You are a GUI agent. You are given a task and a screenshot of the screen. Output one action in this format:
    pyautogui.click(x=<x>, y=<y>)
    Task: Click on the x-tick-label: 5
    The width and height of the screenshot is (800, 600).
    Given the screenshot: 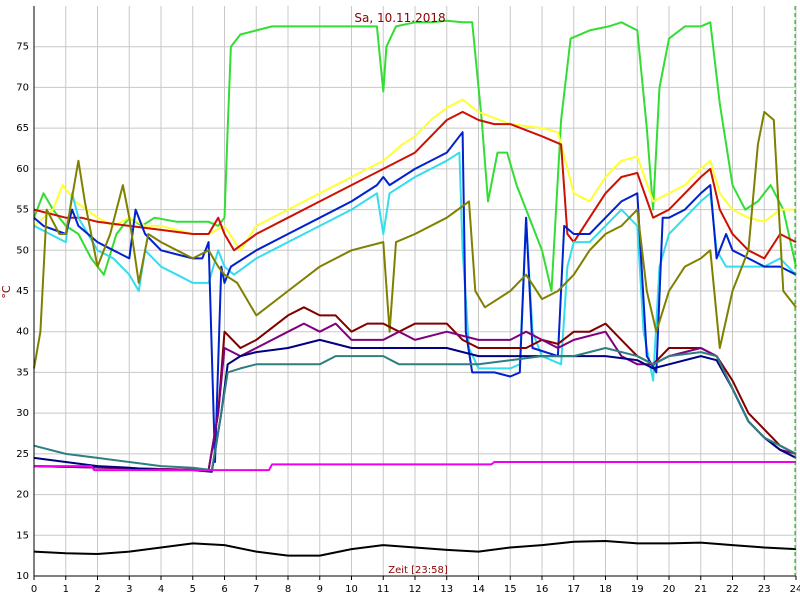 What is the action you would take?
    pyautogui.click(x=193, y=589)
    